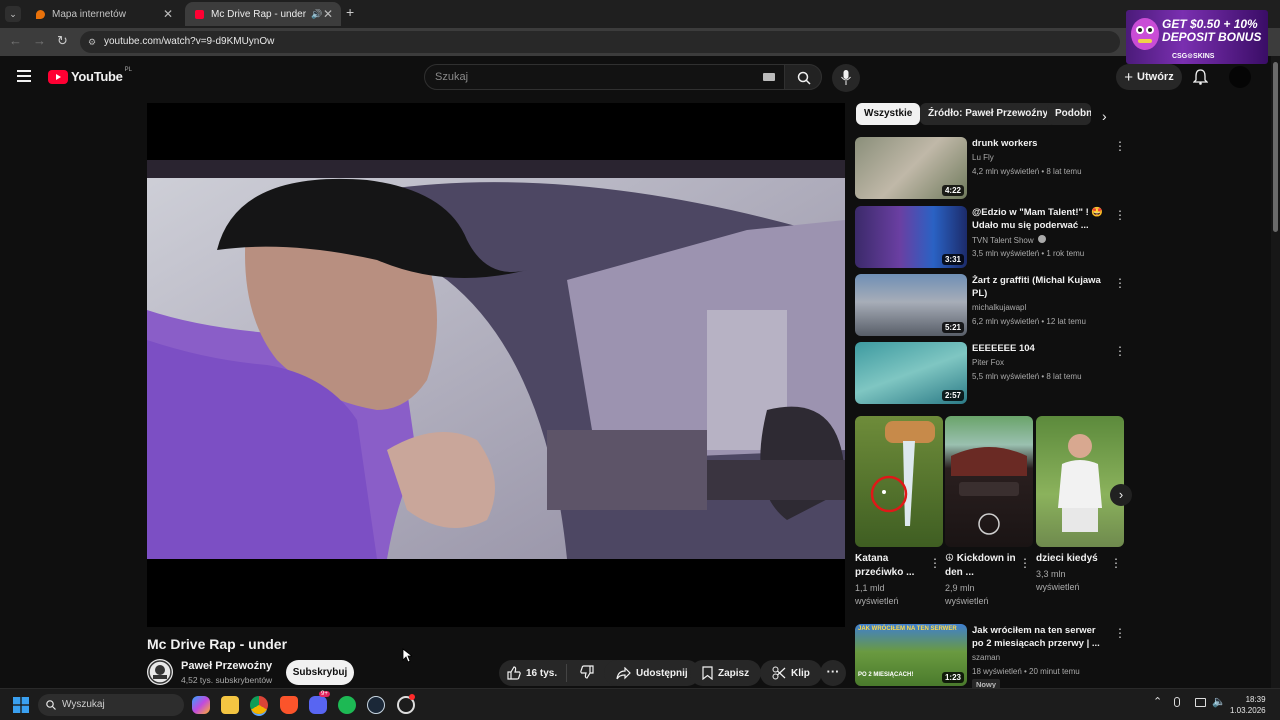 Image resolution: width=1280 pixels, height=720 pixels. I want to click on back-icon: ←, so click(15, 40).